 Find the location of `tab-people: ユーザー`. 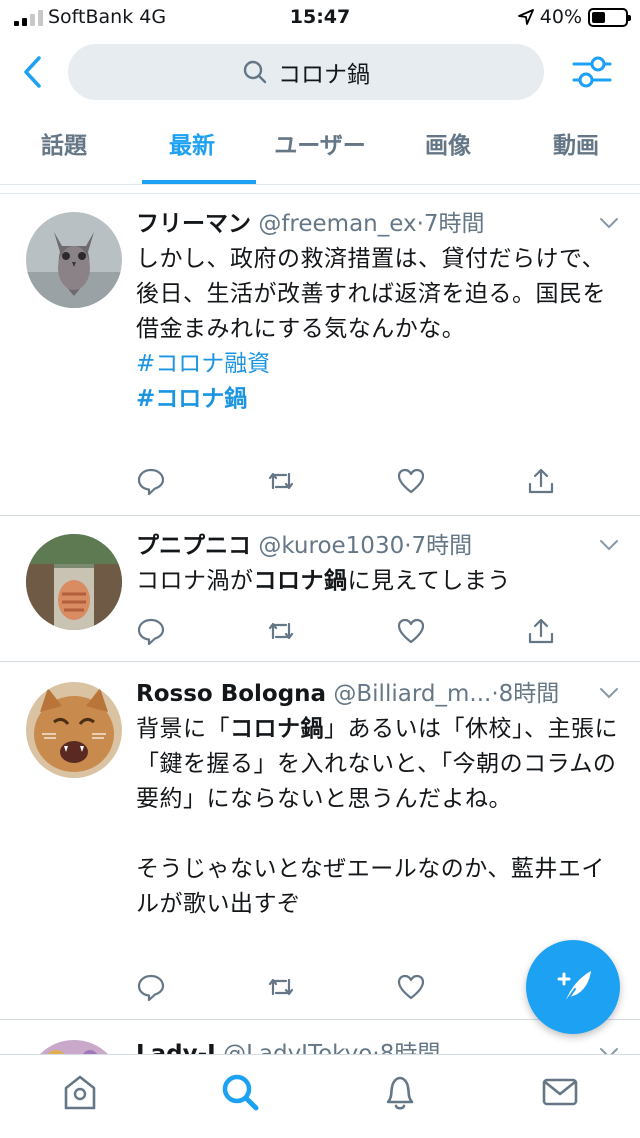

tab-people: ユーザー is located at coordinates (320, 148).